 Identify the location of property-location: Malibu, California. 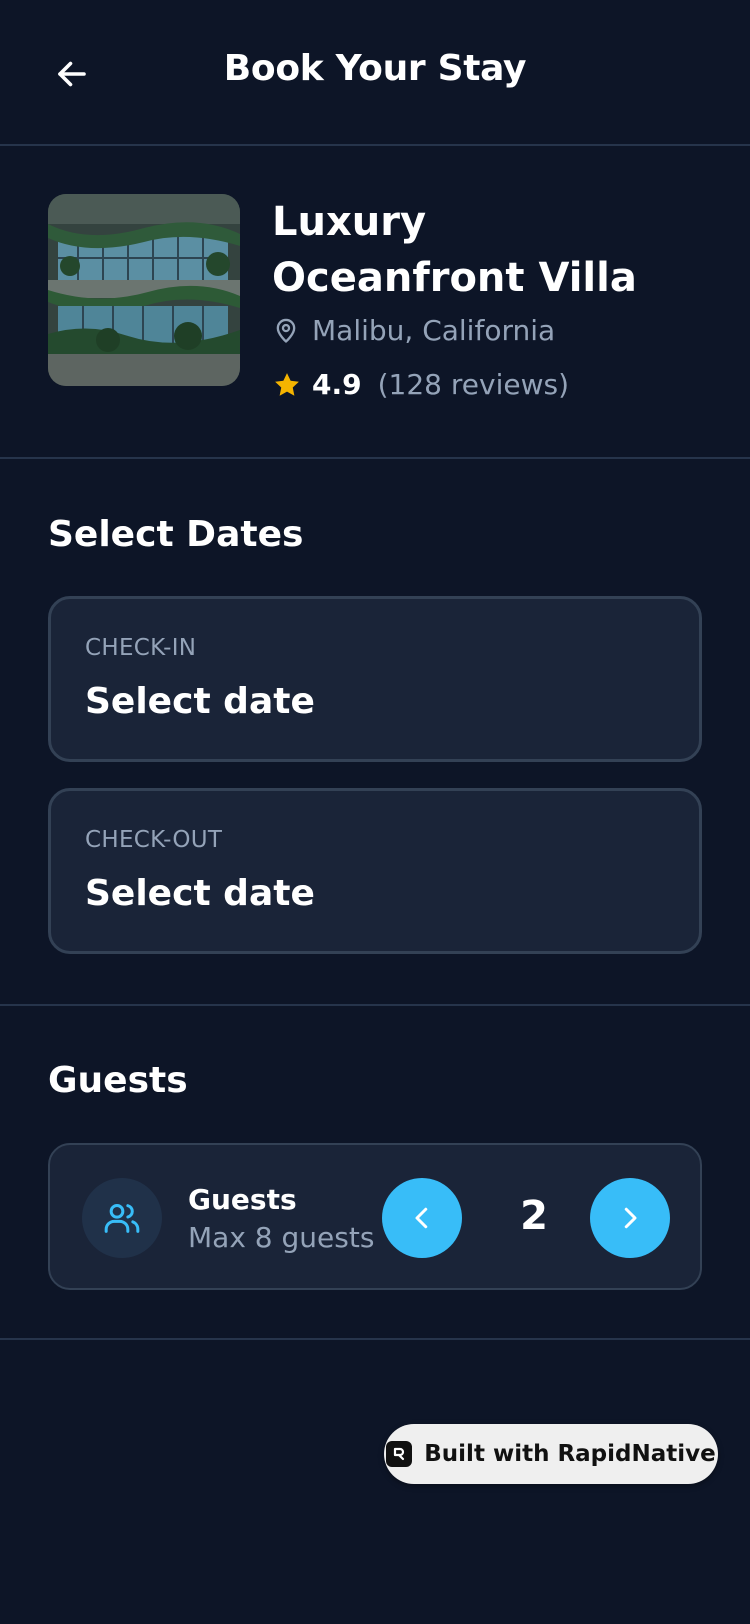
(413, 330).